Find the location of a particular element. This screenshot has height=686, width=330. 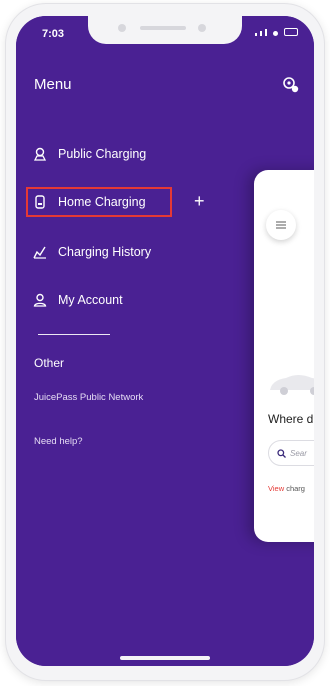

search-input: Sear is located at coordinates (291, 453).